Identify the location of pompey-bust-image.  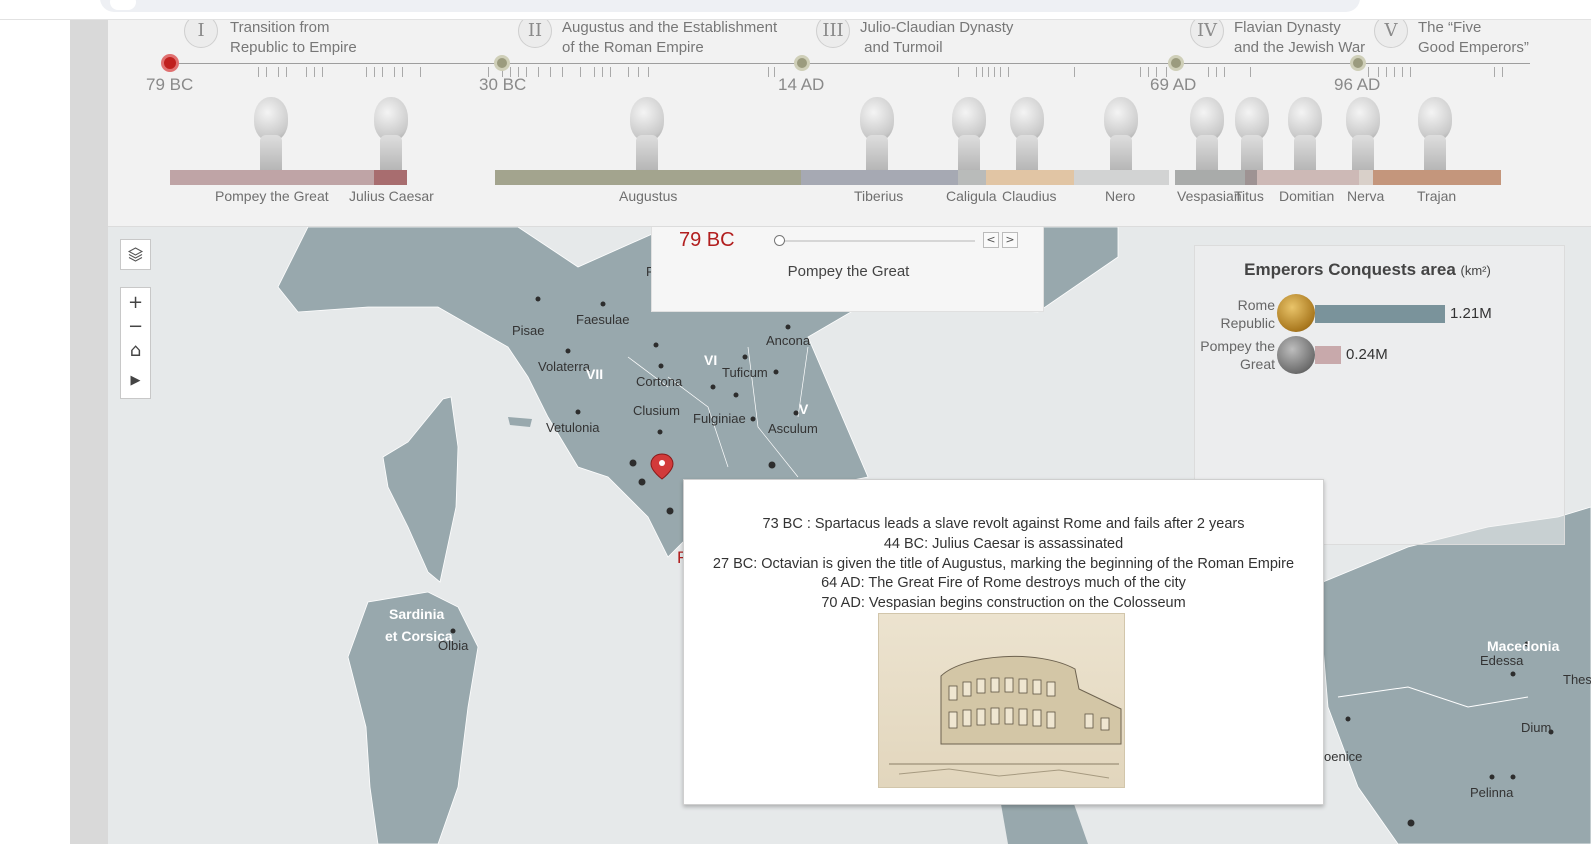
(272, 132).